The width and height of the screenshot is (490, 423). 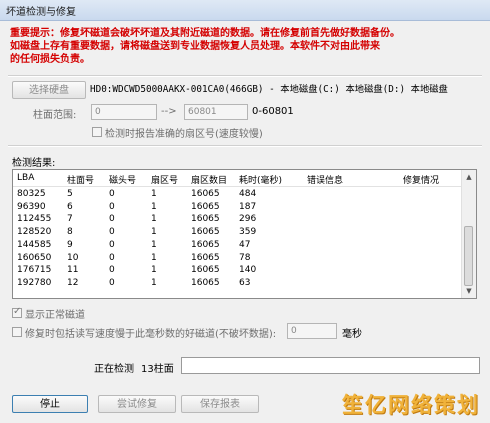 I want to click on status-label: 正在检测, so click(x=114, y=369).